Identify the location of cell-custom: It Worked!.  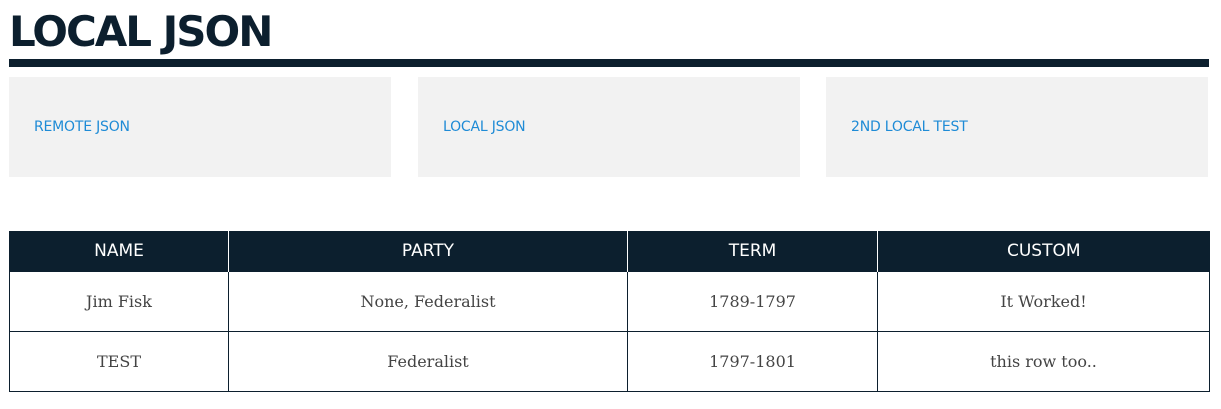
(1043, 301).